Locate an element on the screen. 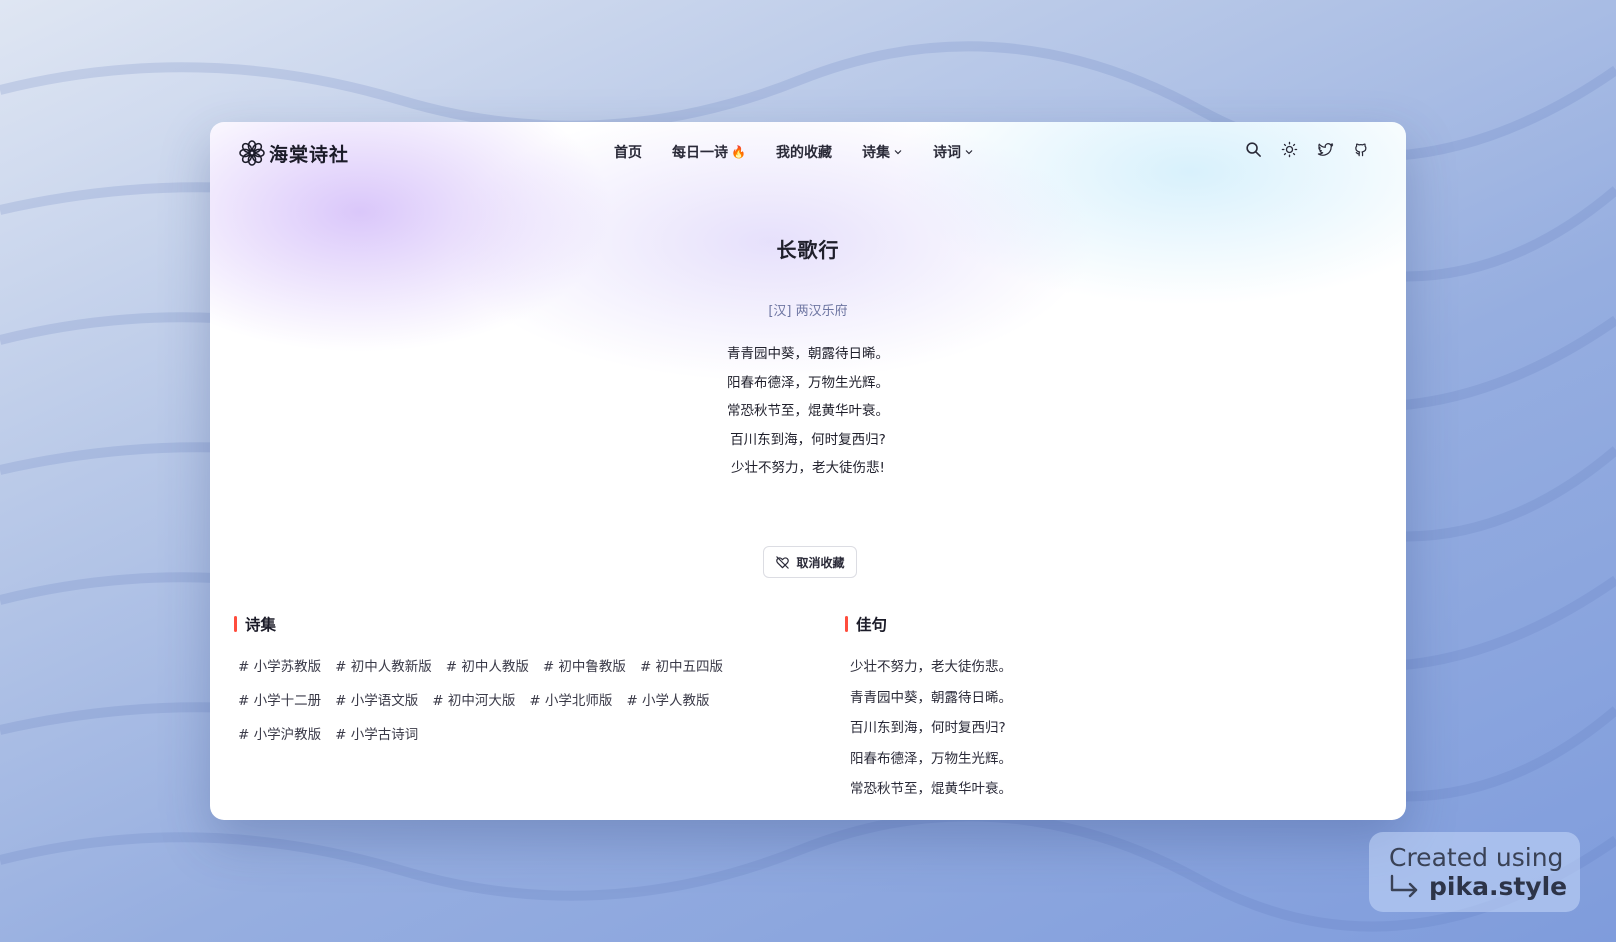 This screenshot has width=1616, height=942. nav-collections-dropdown: 诗集 is located at coordinates (882, 152).